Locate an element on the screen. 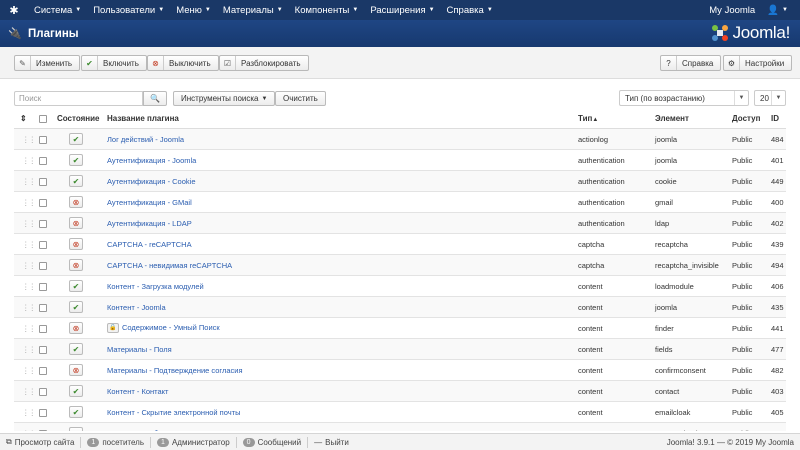 Image resolution: width=800 pixels, height=450 pixels. admins-link: 1 Администратор is located at coordinates (194, 442).